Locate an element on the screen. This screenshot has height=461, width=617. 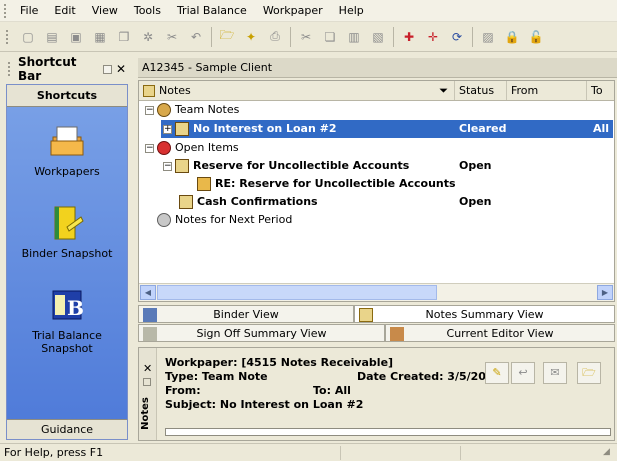
editor-icon is located at coordinates (397, 334).